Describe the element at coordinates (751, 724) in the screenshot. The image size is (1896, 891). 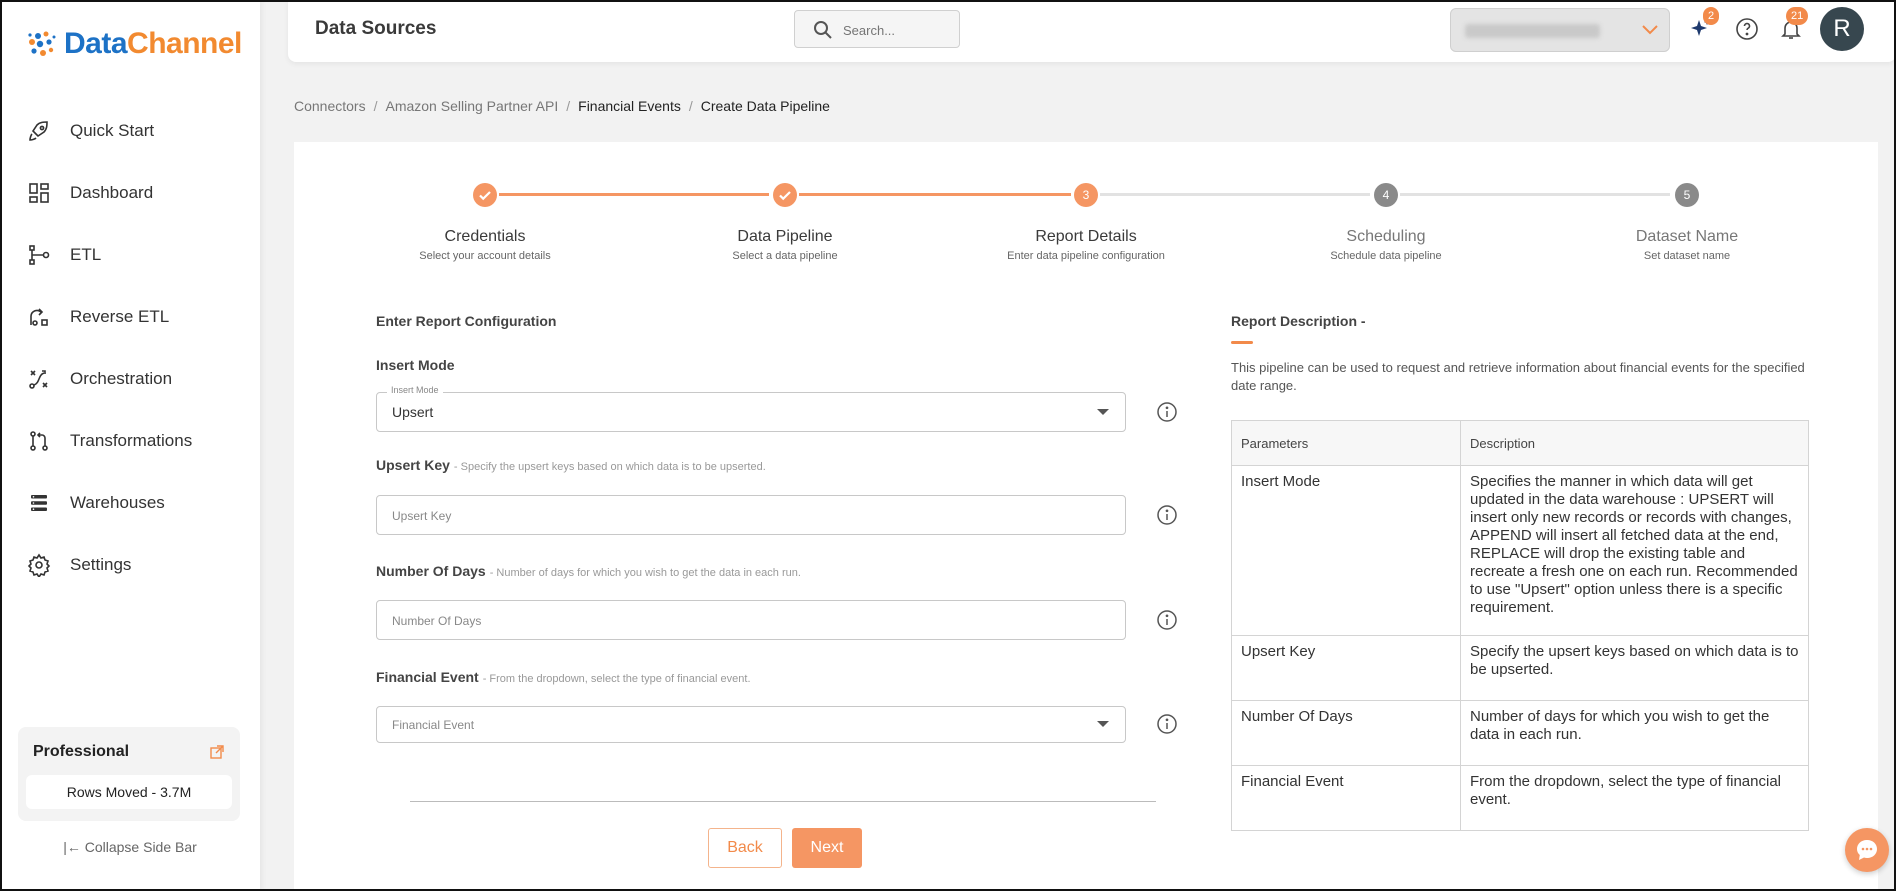
I see `financial-event-select: Financial Event` at that location.